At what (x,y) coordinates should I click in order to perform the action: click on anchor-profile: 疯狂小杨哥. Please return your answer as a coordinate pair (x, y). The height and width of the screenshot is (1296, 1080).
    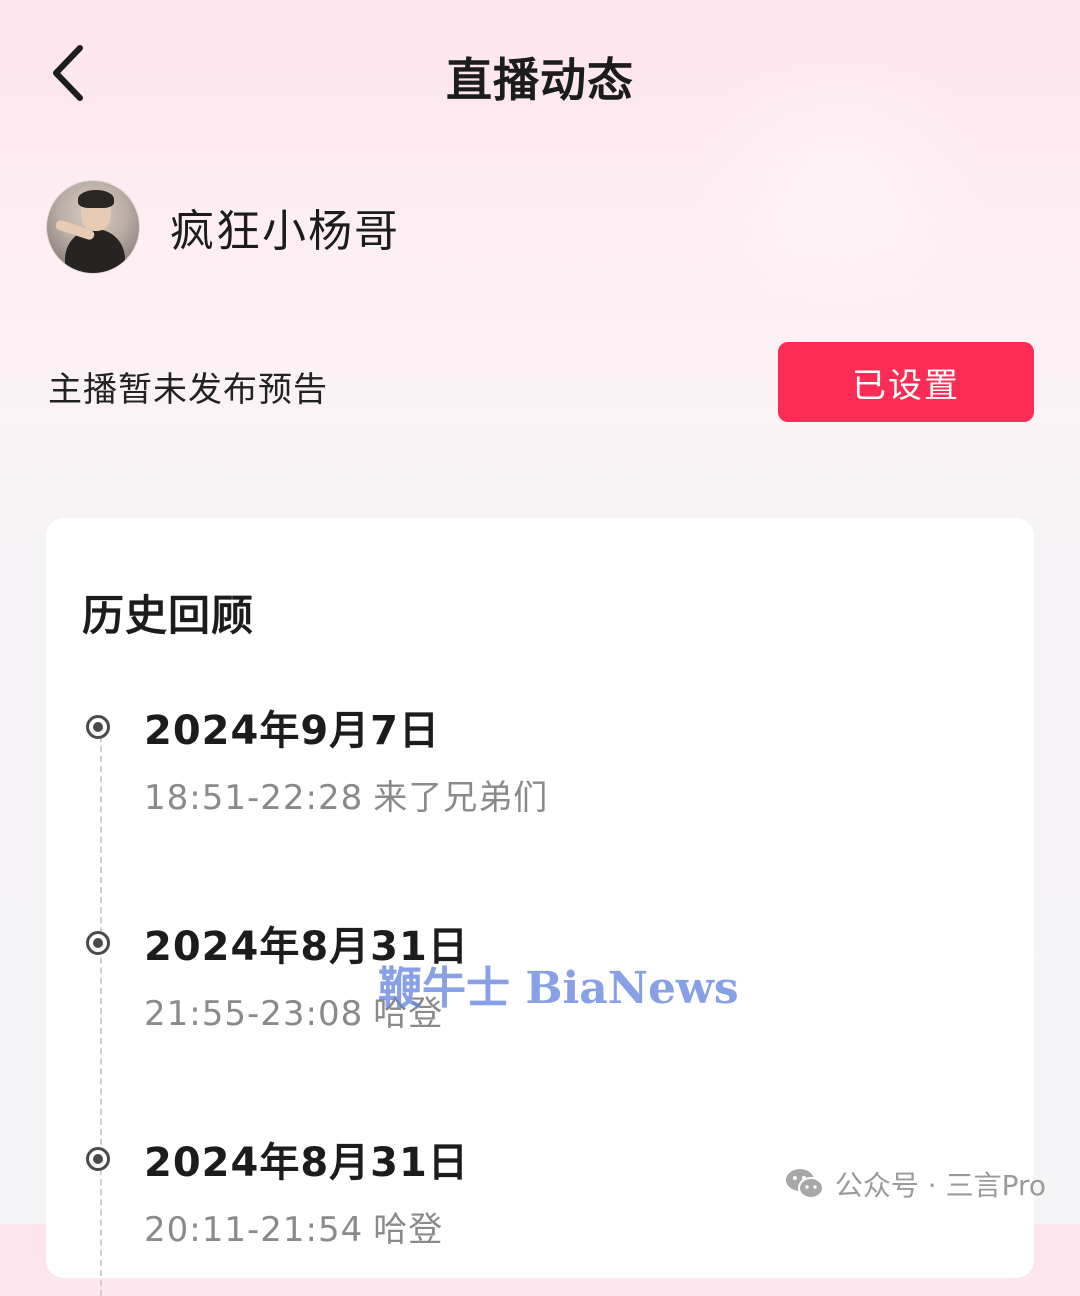
    Looking at the image, I should click on (223, 227).